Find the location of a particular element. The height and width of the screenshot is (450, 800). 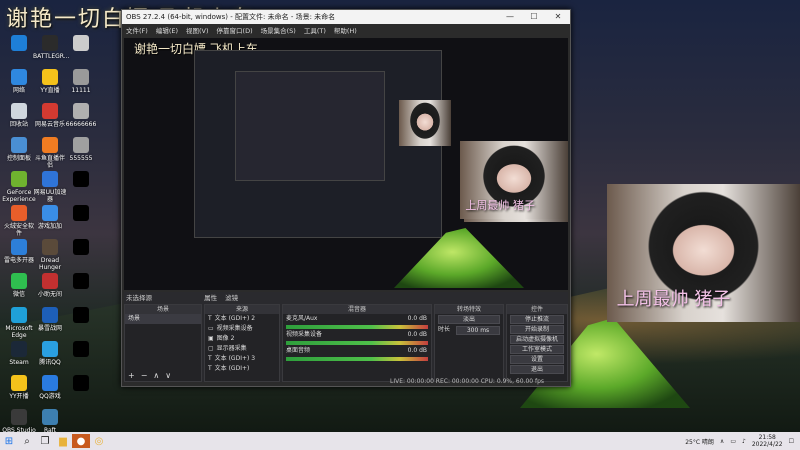

desktop-icon: 暴雪战网 is located at coordinates (50, 319).